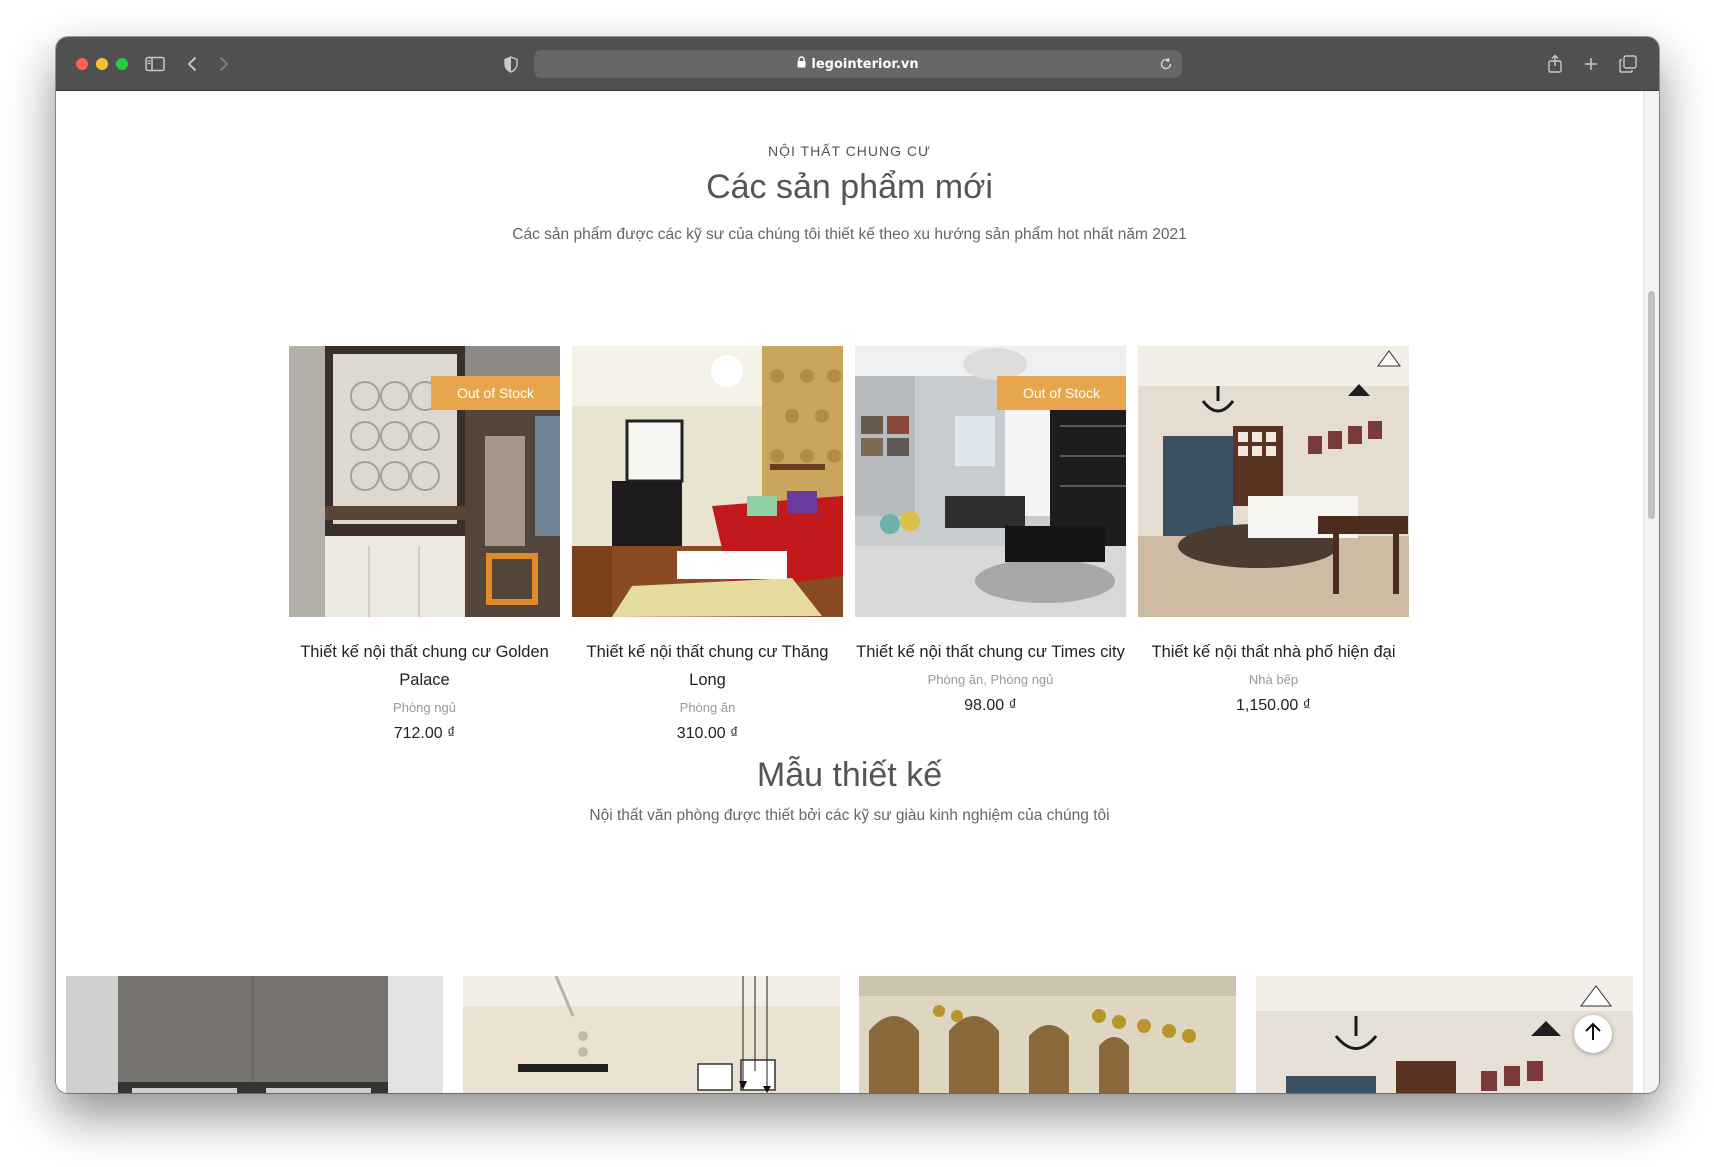 This screenshot has width=1714, height=1167. What do you see at coordinates (707, 666) in the screenshot?
I see `product-title: Thiết kế nội thất chung cư Thăng Long` at bounding box center [707, 666].